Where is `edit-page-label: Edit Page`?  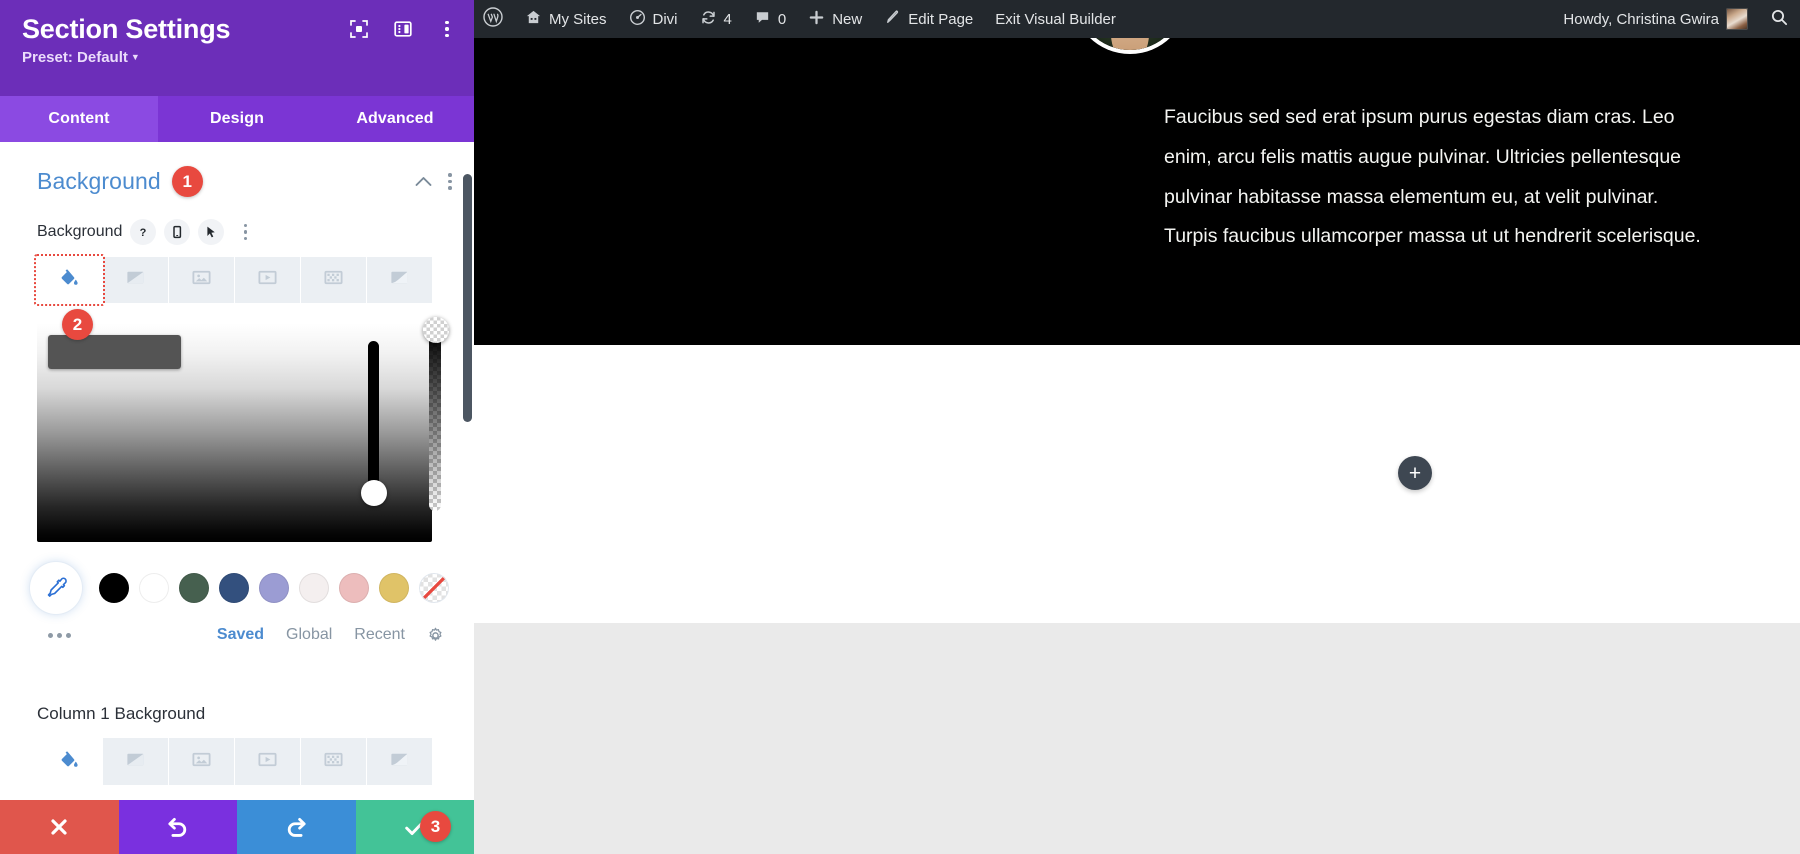 edit-page-label: Edit Page is located at coordinates (941, 19).